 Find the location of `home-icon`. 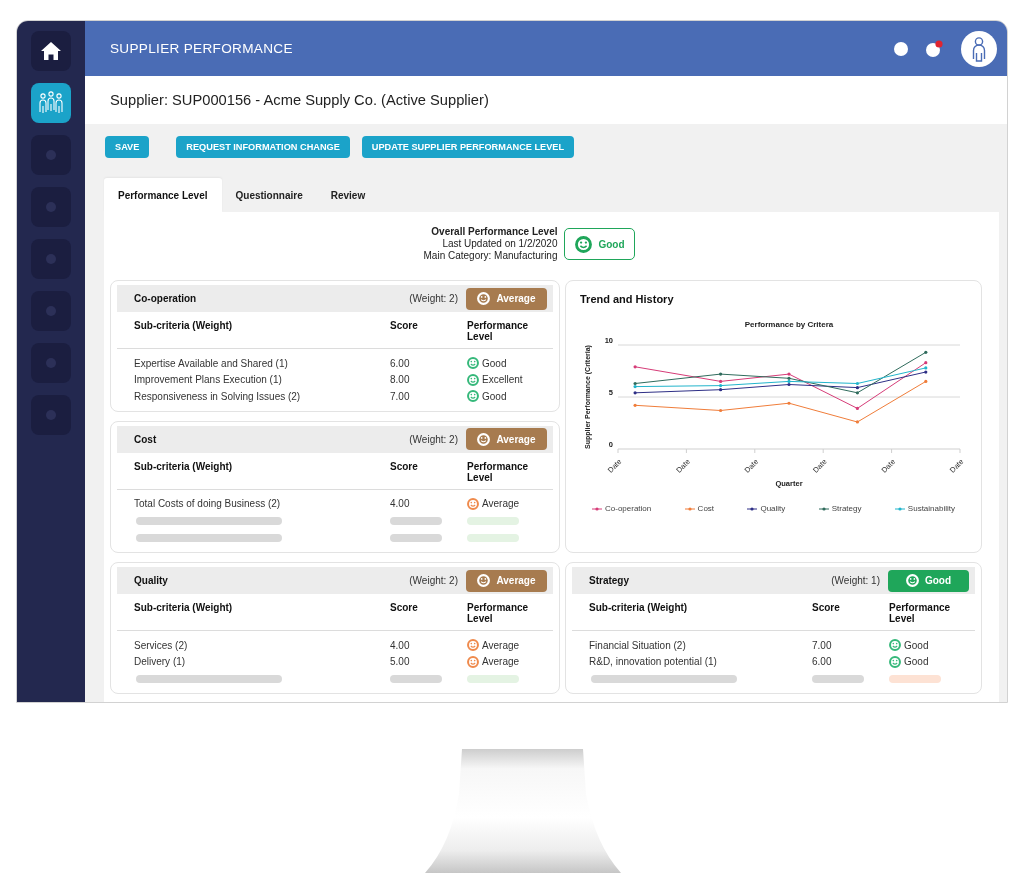

home-icon is located at coordinates (51, 51).